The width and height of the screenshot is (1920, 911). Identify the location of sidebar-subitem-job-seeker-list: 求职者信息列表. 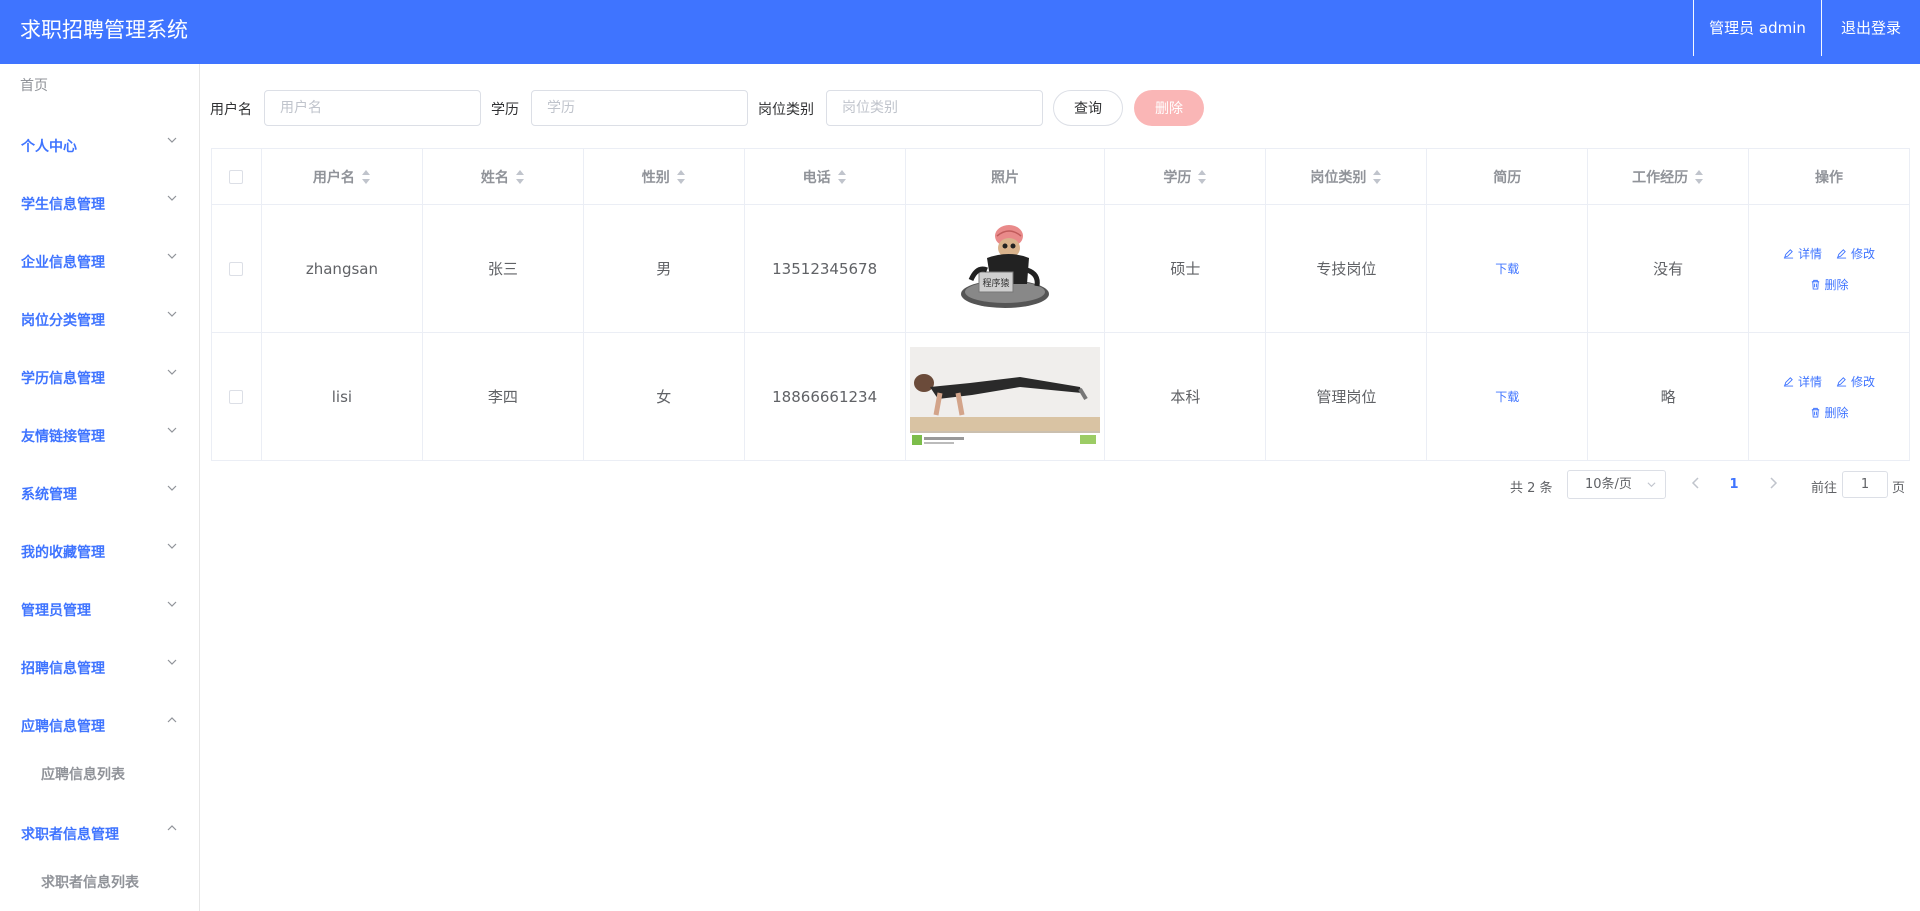
(99, 882).